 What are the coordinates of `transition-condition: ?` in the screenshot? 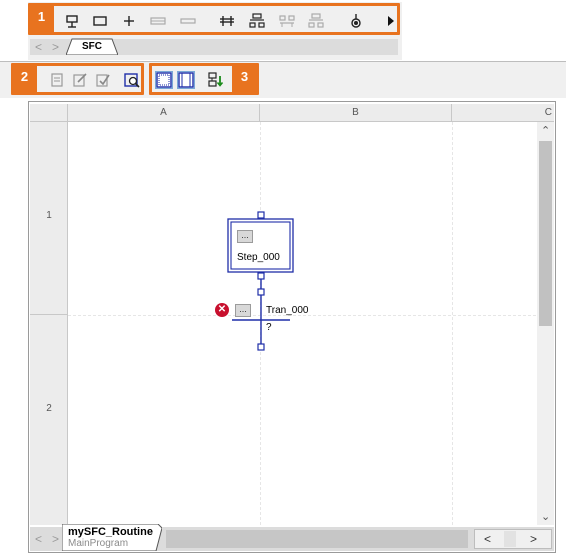 It's located at (269, 327).